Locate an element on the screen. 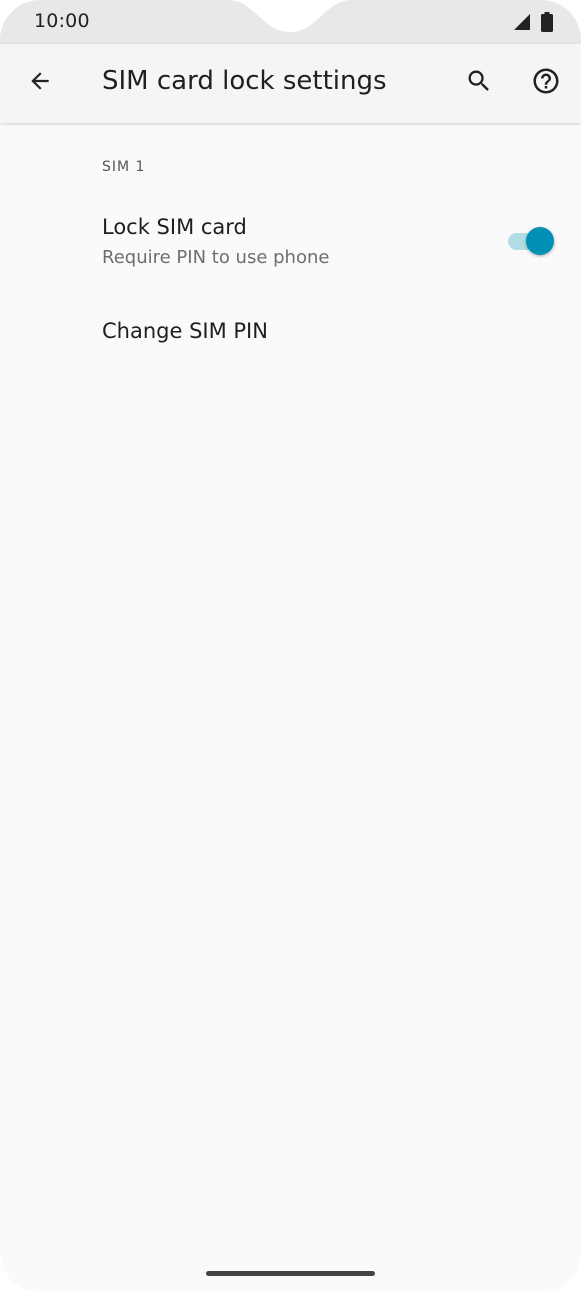 This screenshot has width=581, height=1292. lock-sim-card-switch is located at coordinates (530, 241).